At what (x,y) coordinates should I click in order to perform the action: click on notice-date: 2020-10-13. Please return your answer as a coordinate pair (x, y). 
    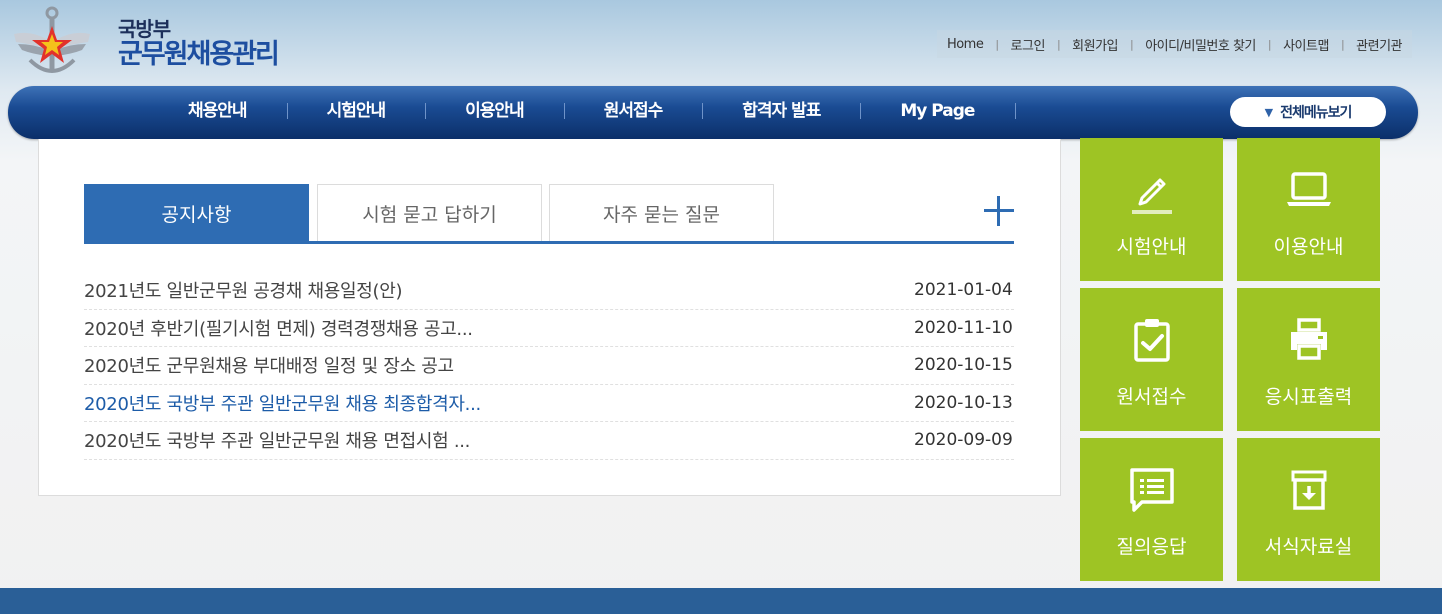
    Looking at the image, I should click on (963, 402).